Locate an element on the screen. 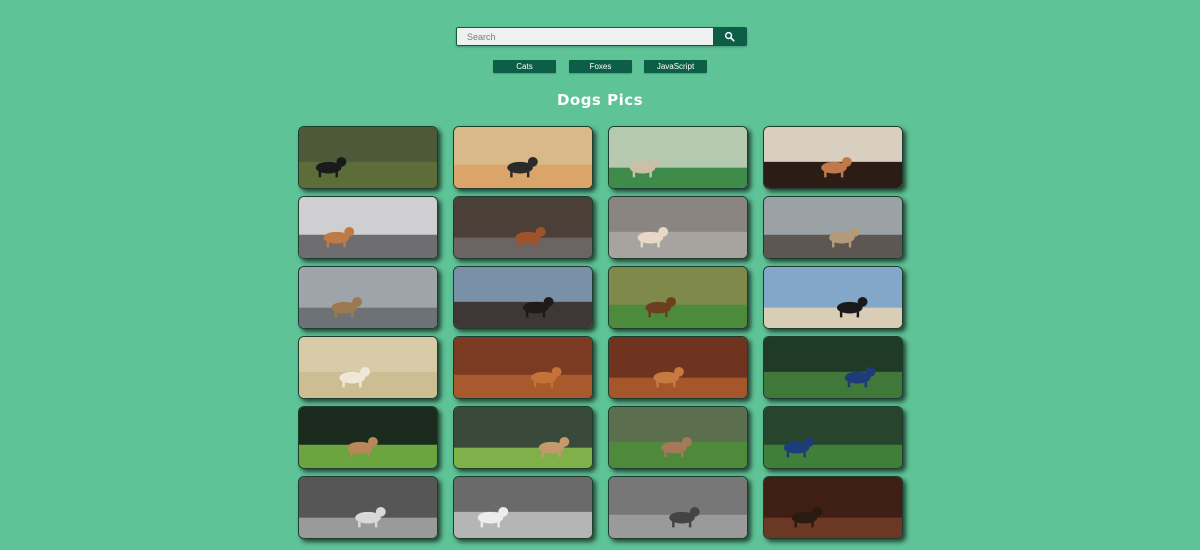 This screenshot has height=550, width=1200. cats-button: Cats is located at coordinates (524, 66).